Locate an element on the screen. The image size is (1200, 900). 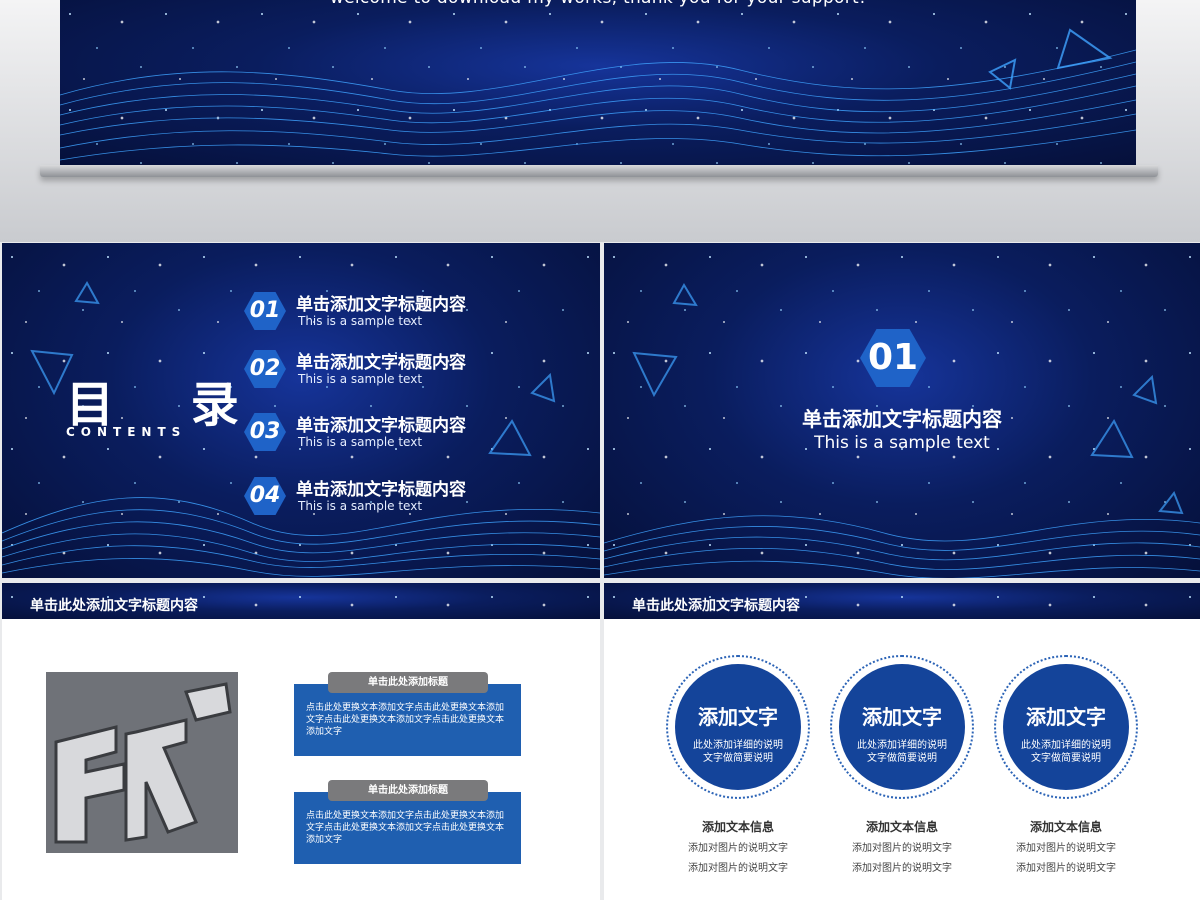
toc-item: 02 单击添加文字标题内容 This is a sample text is located at coordinates (409, 370).